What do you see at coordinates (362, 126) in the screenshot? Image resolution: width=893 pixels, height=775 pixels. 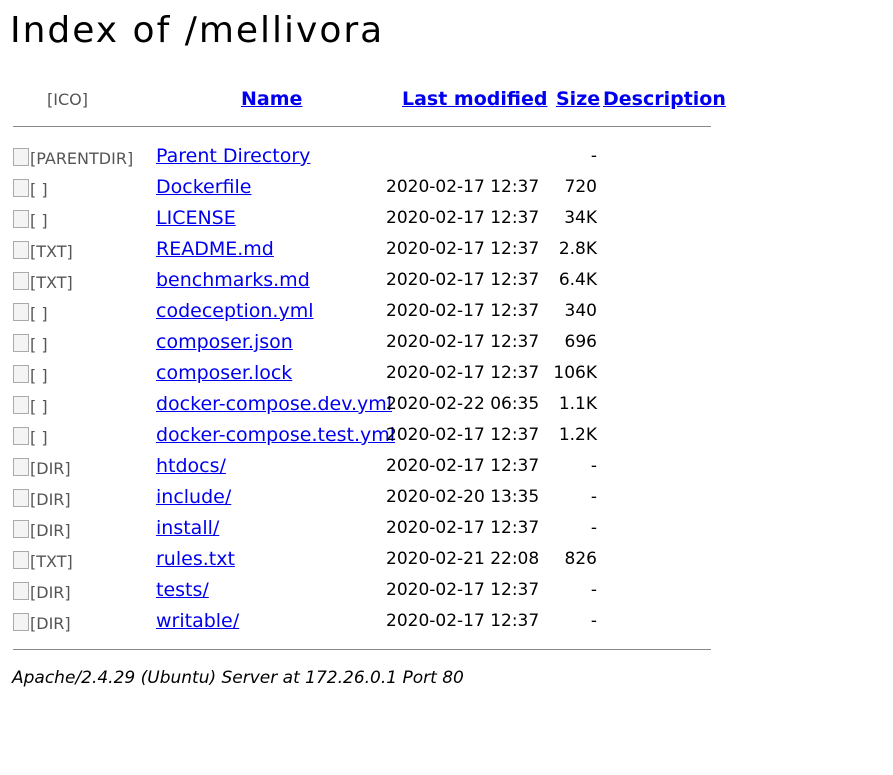 I see `header-divider` at bounding box center [362, 126].